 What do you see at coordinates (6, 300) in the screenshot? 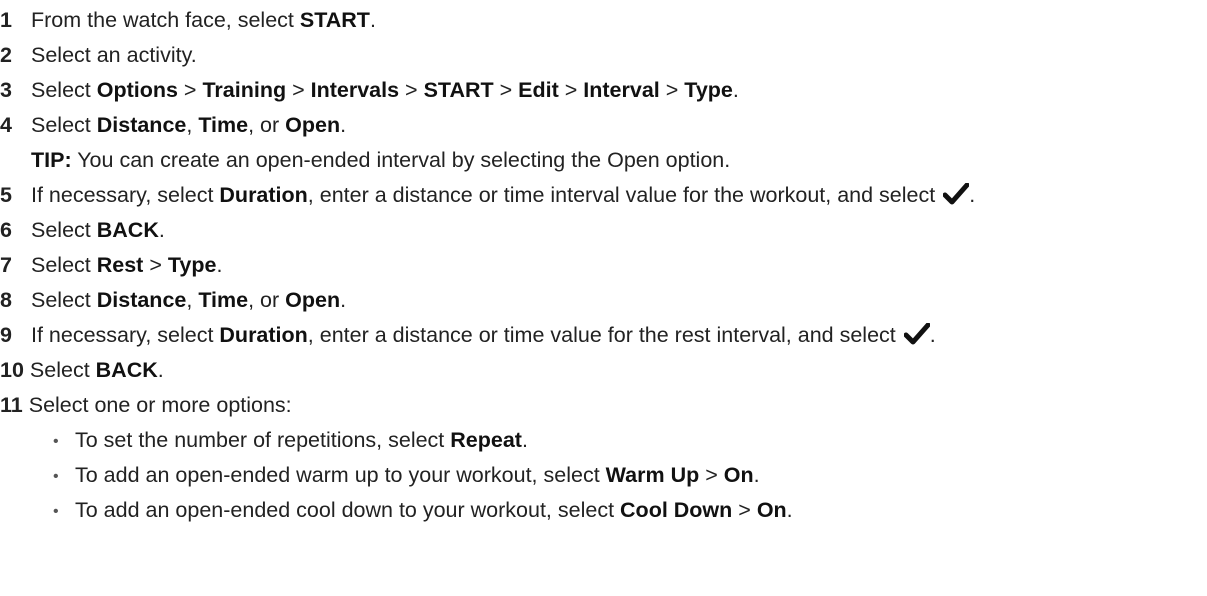
I see `step-number: 8` at bounding box center [6, 300].